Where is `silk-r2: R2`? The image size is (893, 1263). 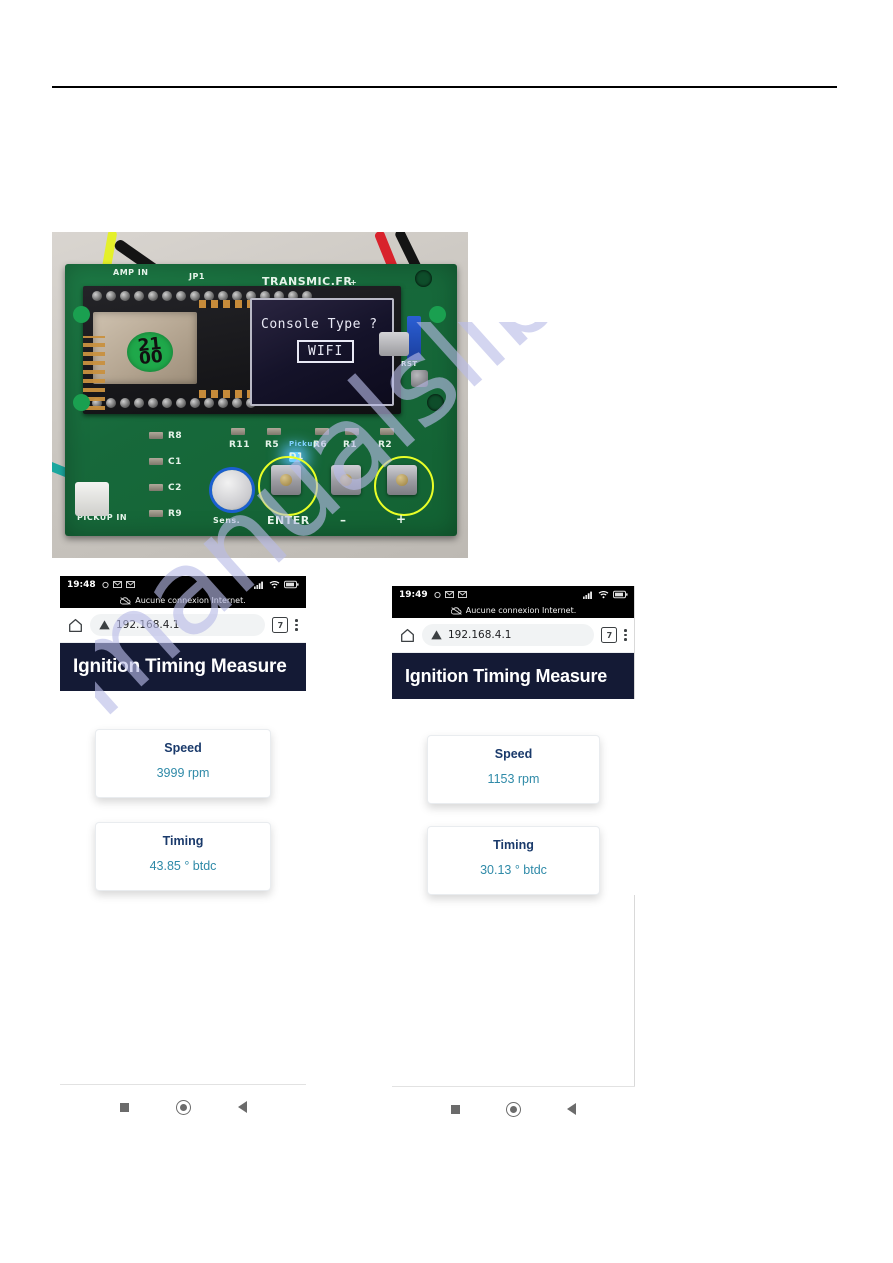 silk-r2: R2 is located at coordinates (385, 445).